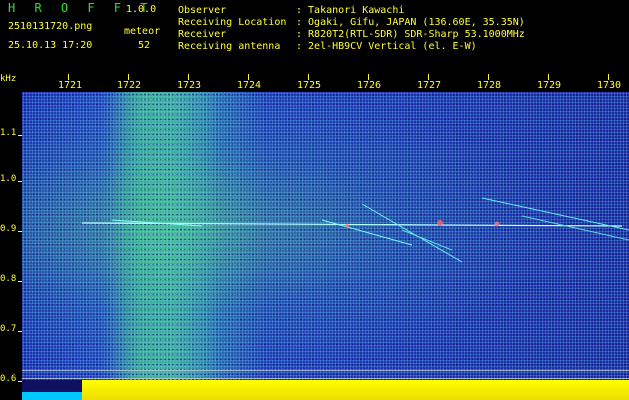 This screenshot has height=400, width=629. Describe the element at coordinates (369, 85) in the screenshot. I see `time-tick-label: 1726` at that location.